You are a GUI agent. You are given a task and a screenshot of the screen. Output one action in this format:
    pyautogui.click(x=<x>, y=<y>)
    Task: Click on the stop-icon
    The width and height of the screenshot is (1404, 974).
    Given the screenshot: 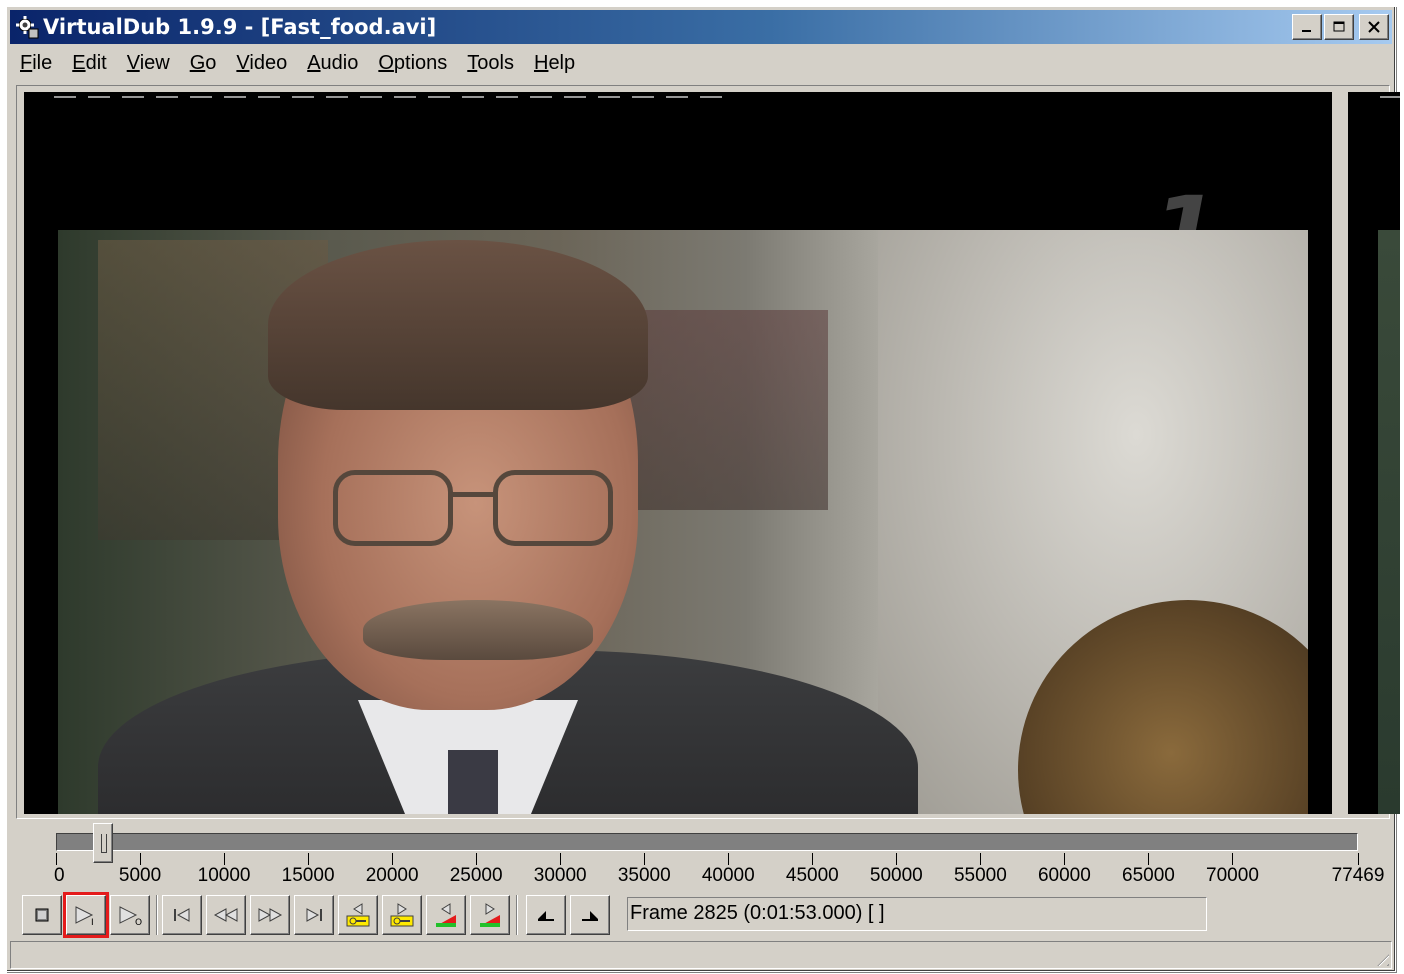 What is the action you would take?
    pyautogui.click(x=42, y=915)
    